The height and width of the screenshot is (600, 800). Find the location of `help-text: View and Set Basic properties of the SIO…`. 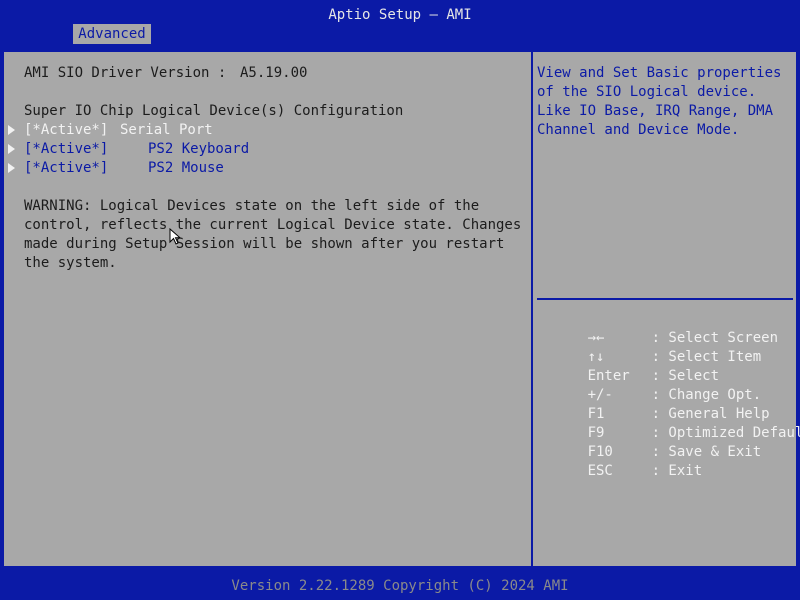

help-text: View and Set Basic properties of the SIO… is located at coordinates (659, 101).